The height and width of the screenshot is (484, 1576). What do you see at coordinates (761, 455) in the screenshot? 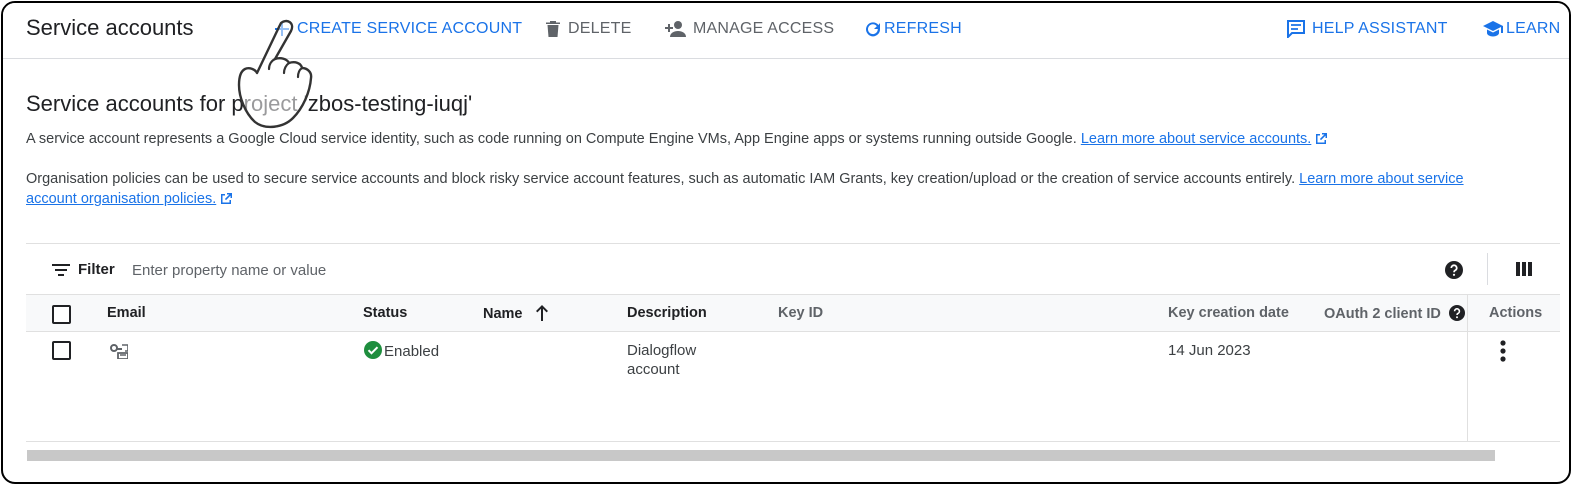
I see `horizontal-scrollbar` at bounding box center [761, 455].